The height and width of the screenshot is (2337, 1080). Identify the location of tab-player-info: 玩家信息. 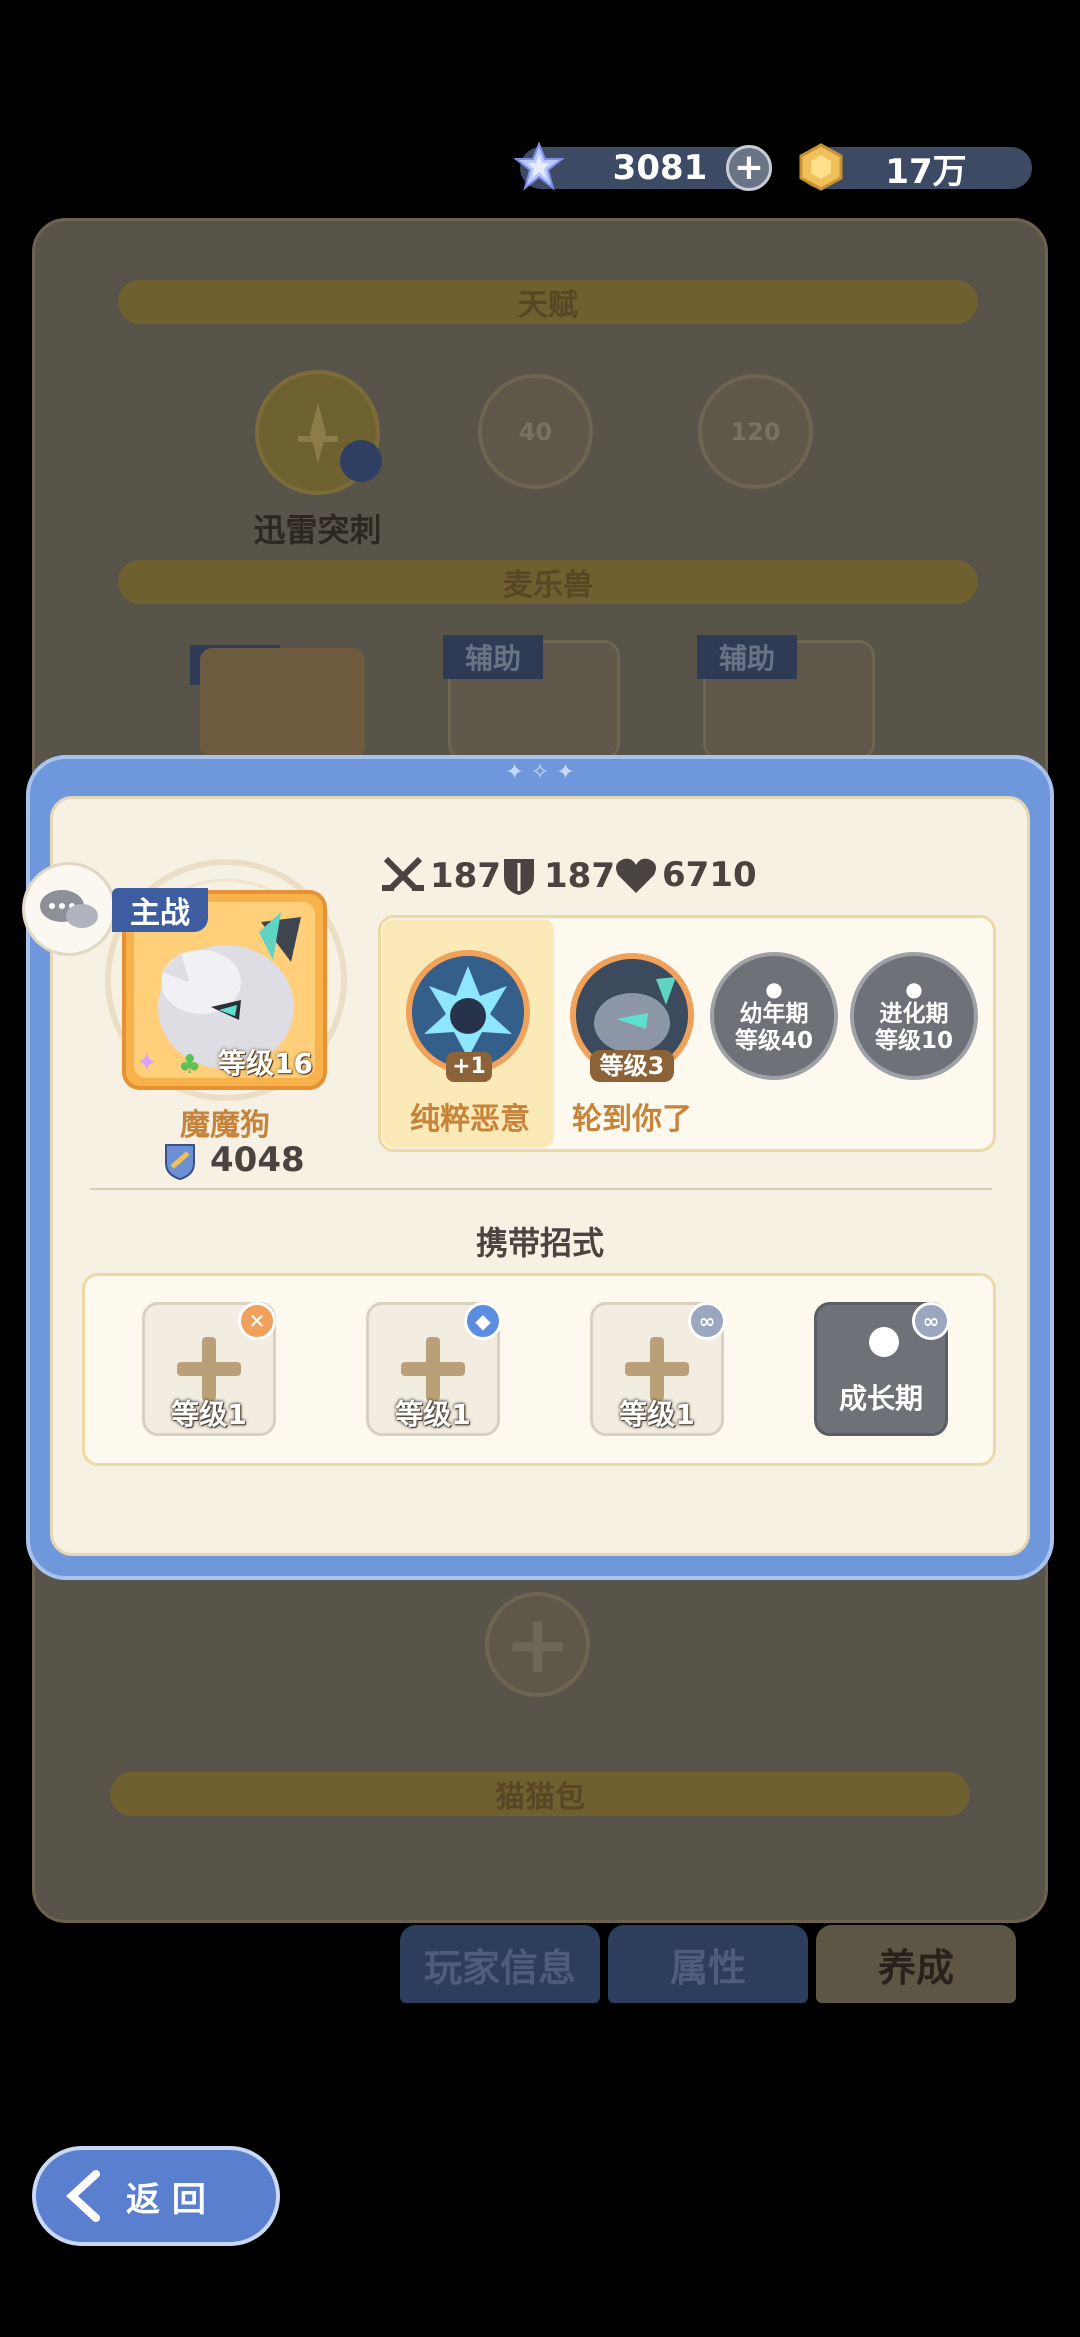
(500, 1964).